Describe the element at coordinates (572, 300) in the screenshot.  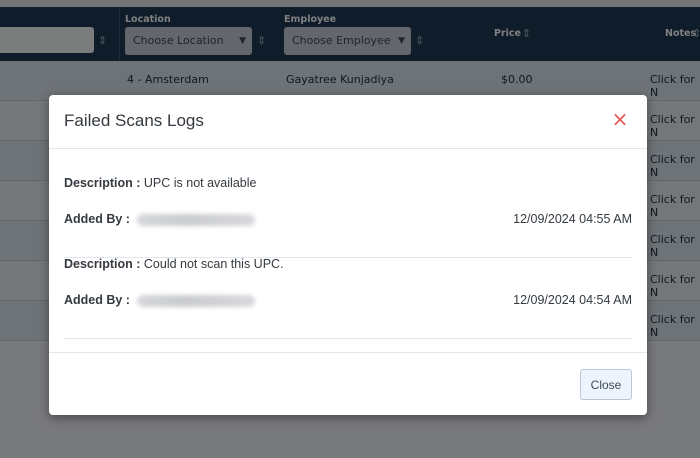
I see `log-timestamp: 12/09/2024 04:54 AM` at that location.